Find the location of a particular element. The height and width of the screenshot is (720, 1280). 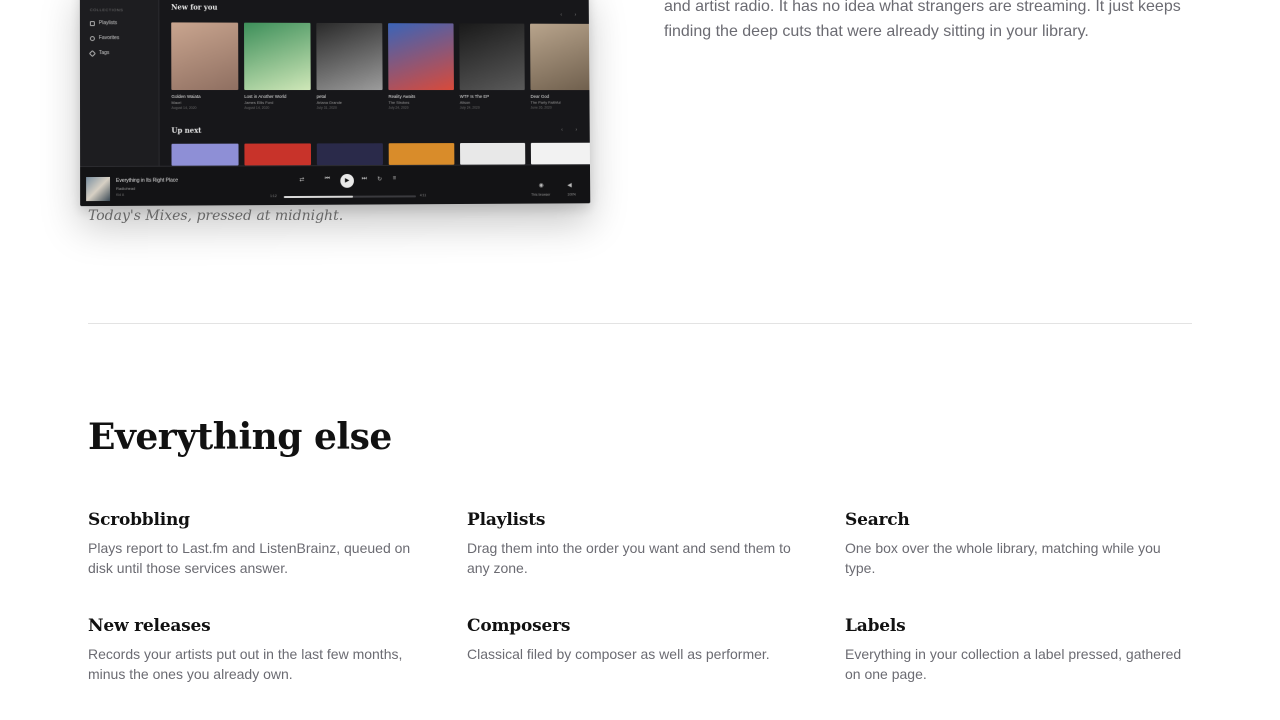

playlist-icon is located at coordinates (92, 23).